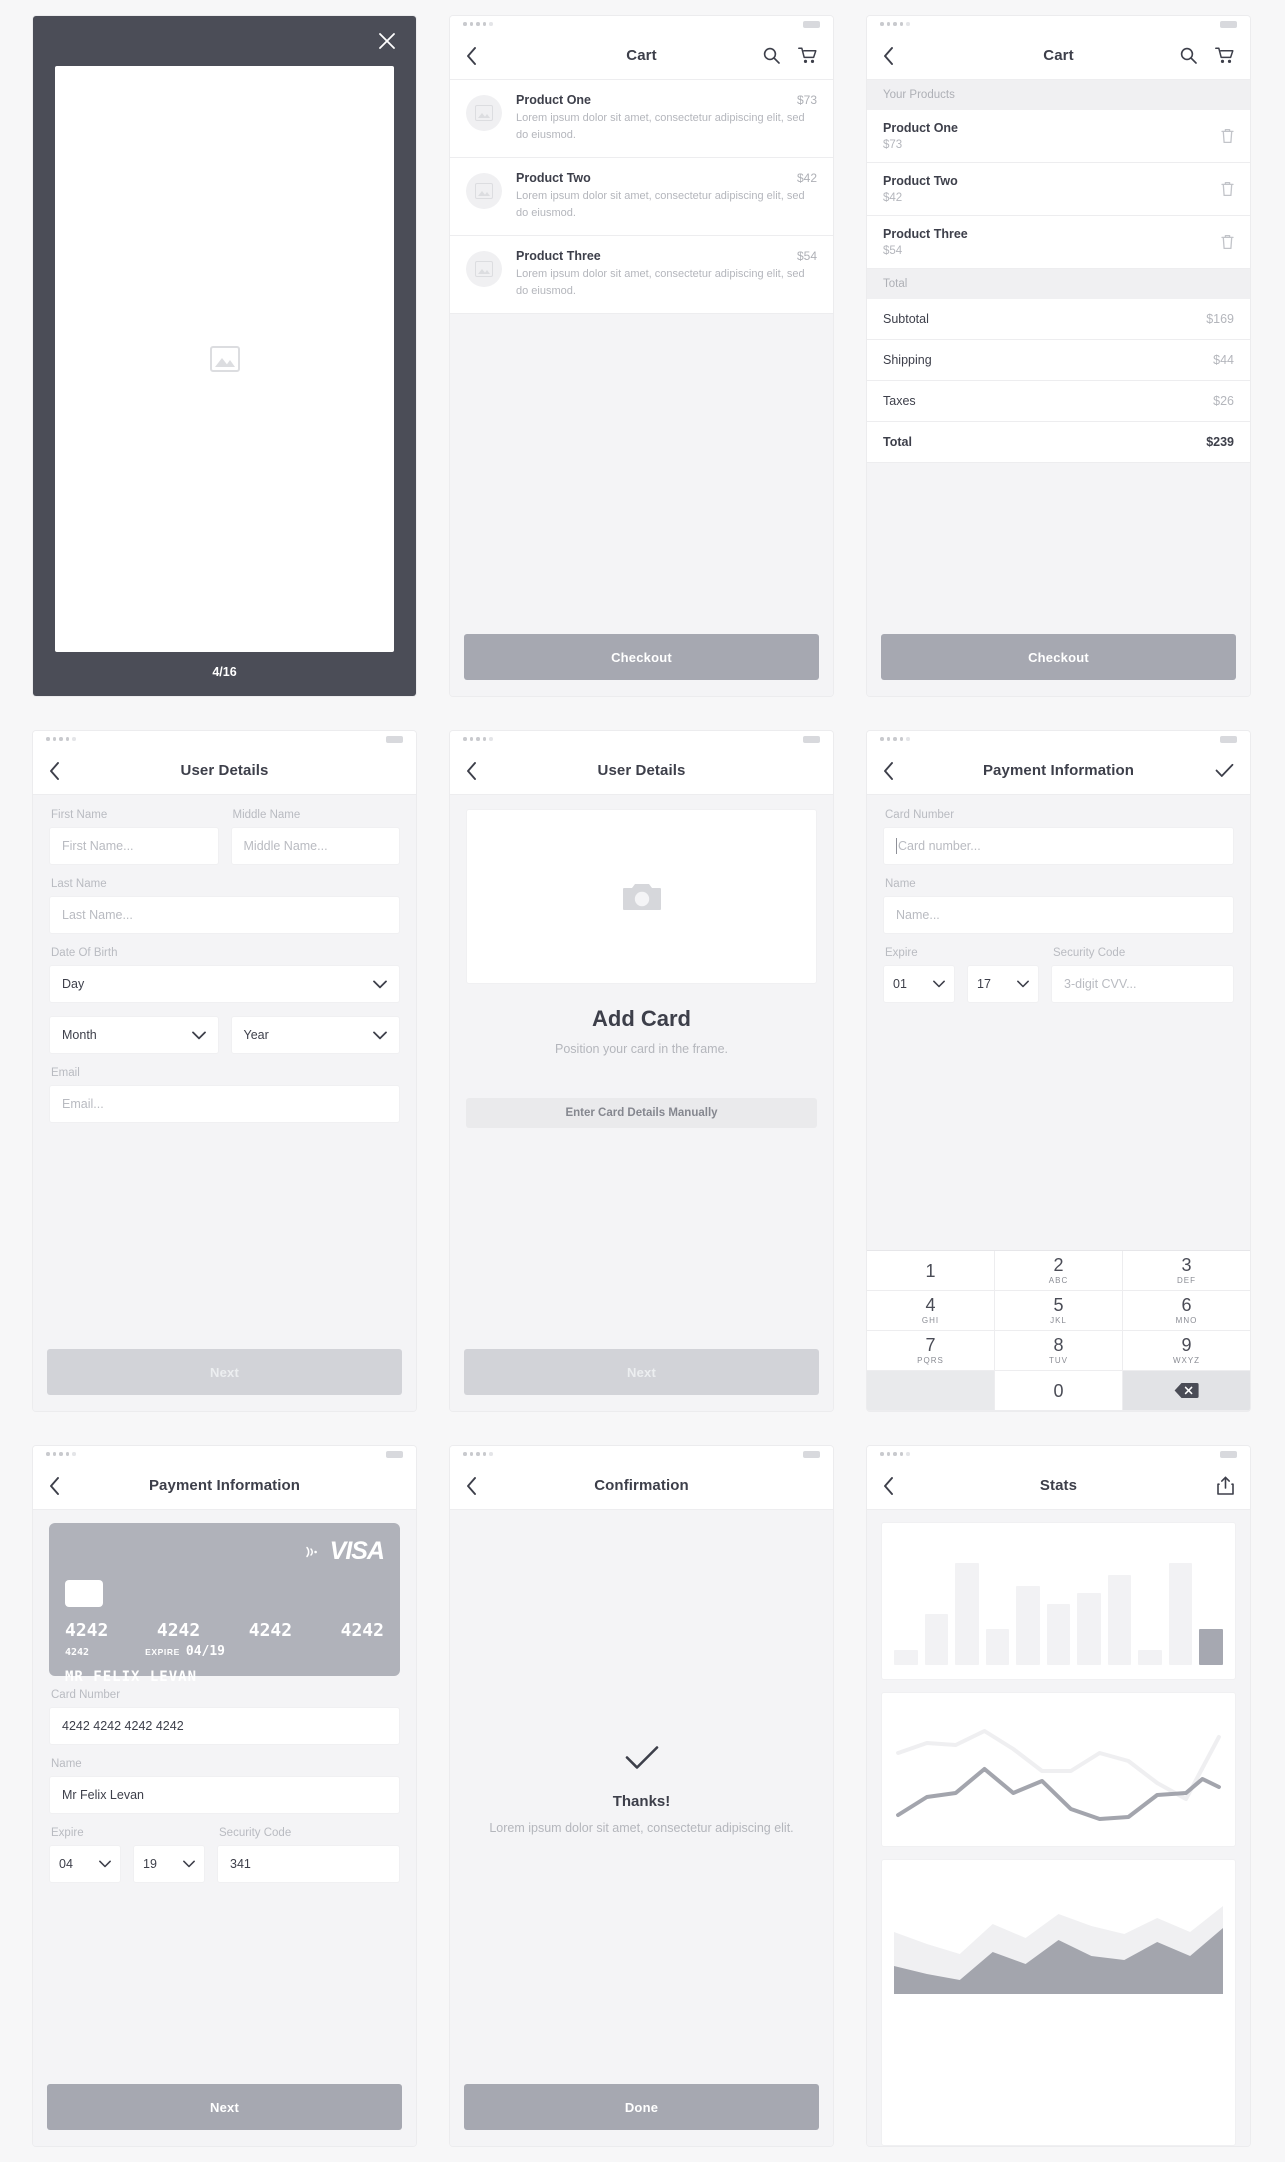 This screenshot has height=2162, width=1285. What do you see at coordinates (919, 984) in the screenshot?
I see `expire-month-select: 01` at bounding box center [919, 984].